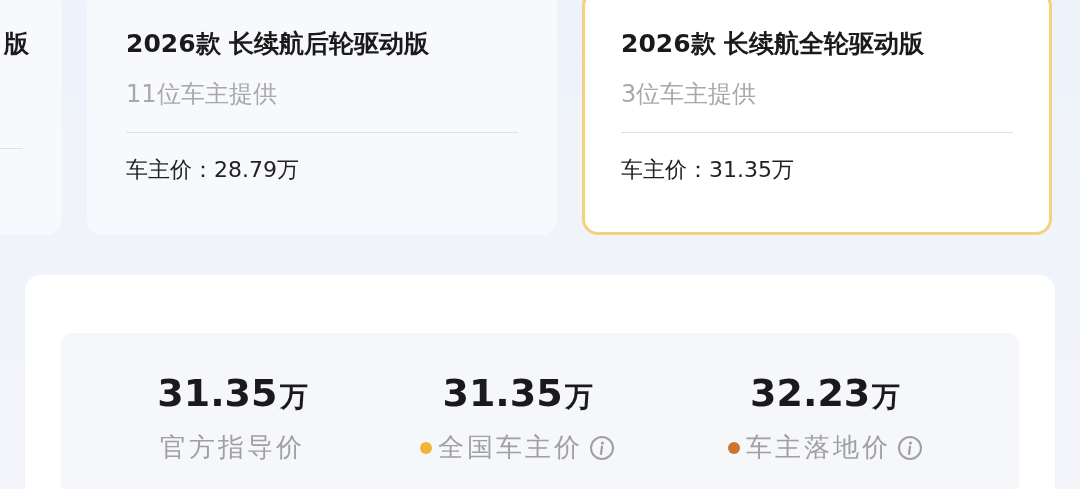  I want to click on trim-title: 2026款 长续航后轮驱动版, so click(278, 44).